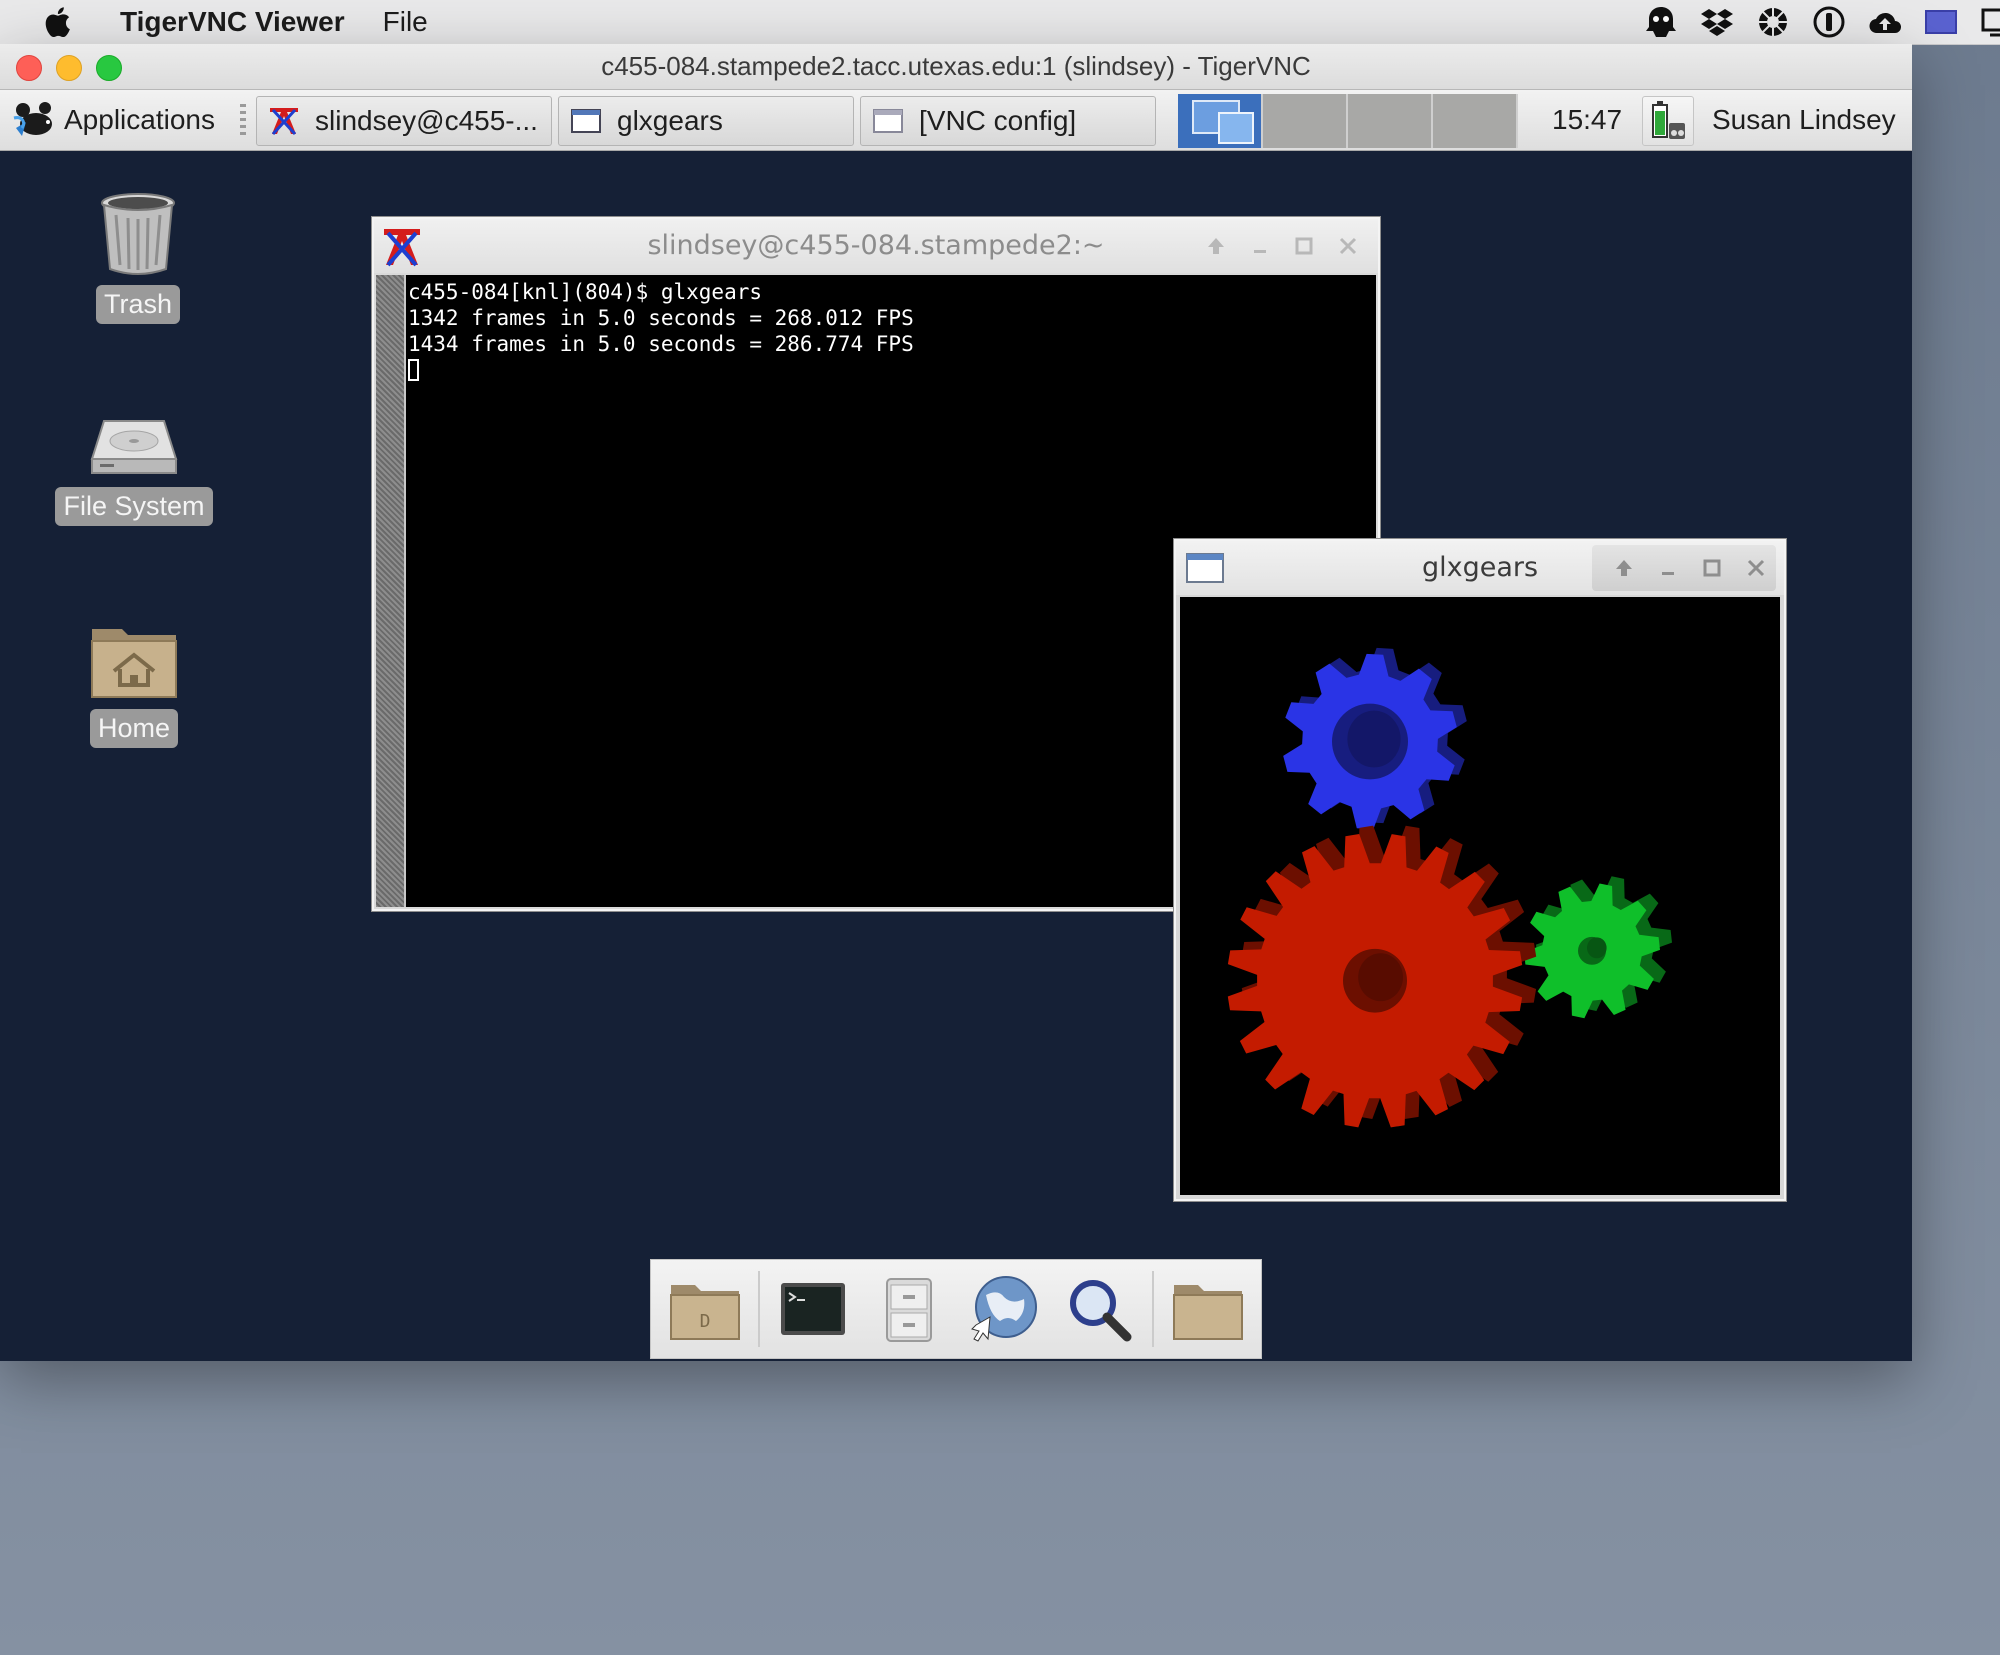 The width and height of the screenshot is (2000, 1655). What do you see at coordinates (585, 292) in the screenshot?
I see `terminal-line: c455-084[knl](804)$ glxgears` at bounding box center [585, 292].